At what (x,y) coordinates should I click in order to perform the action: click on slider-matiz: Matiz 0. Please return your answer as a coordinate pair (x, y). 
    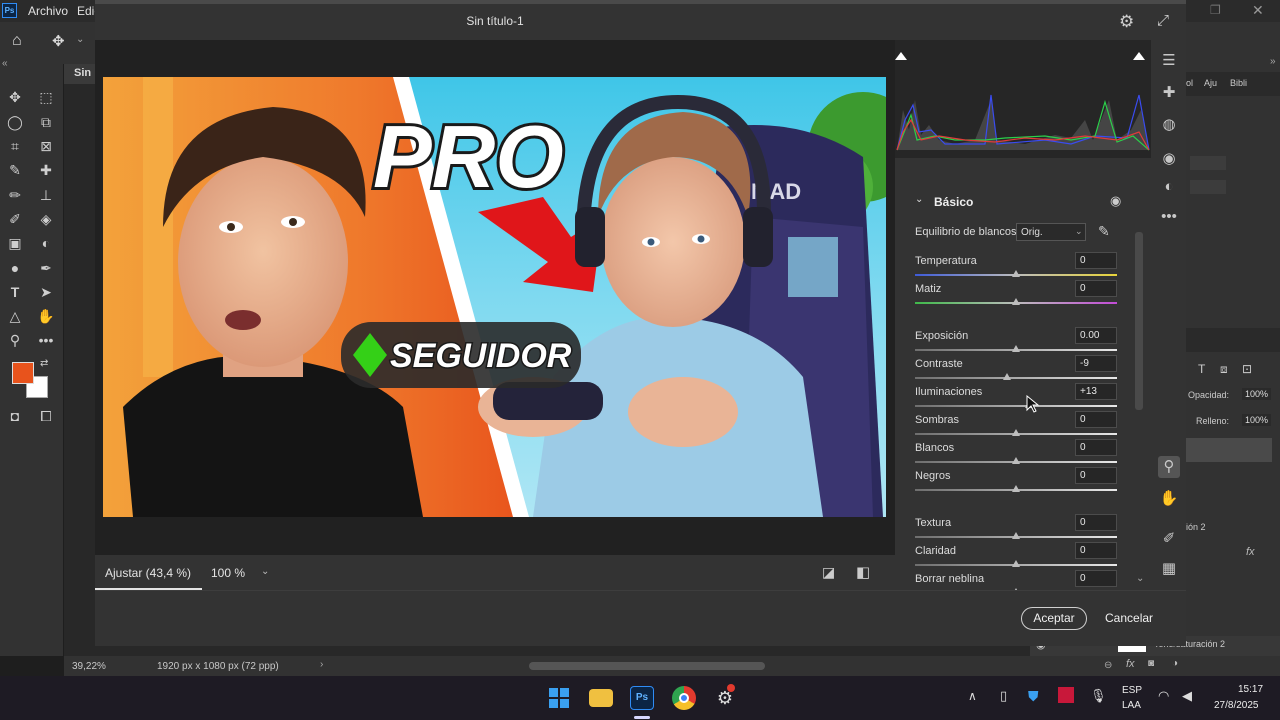
    Looking at the image, I should click on (1017, 295).